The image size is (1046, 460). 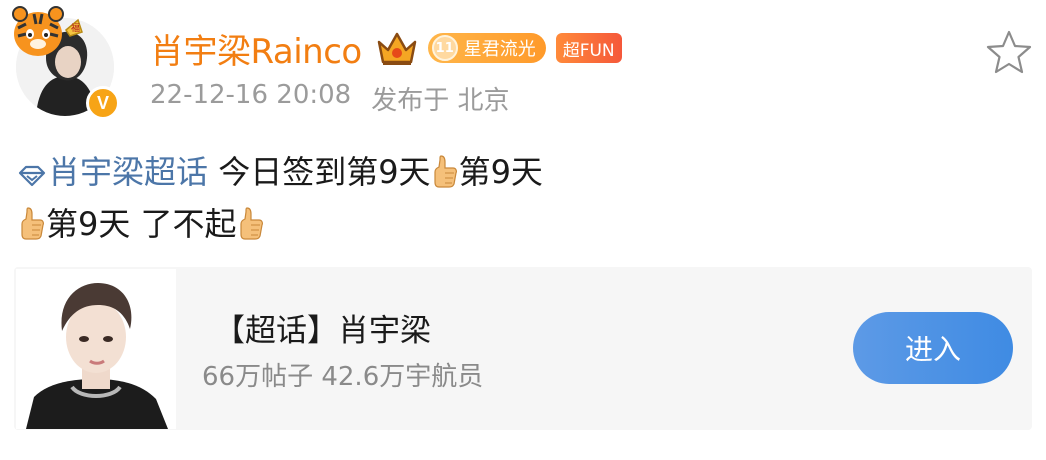 What do you see at coordinates (397, 48) in the screenshot?
I see `crown-badge-icon` at bounding box center [397, 48].